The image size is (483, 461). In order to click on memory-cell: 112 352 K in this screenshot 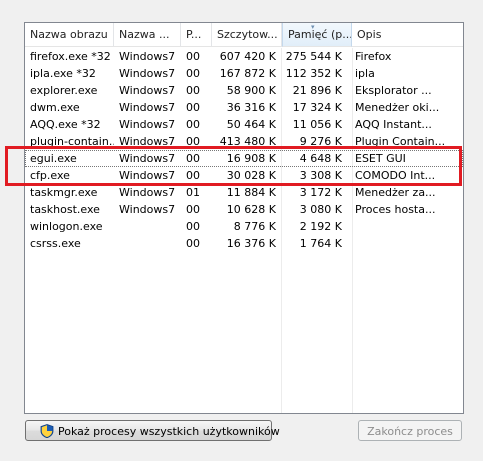, I will do `click(313, 73)`.